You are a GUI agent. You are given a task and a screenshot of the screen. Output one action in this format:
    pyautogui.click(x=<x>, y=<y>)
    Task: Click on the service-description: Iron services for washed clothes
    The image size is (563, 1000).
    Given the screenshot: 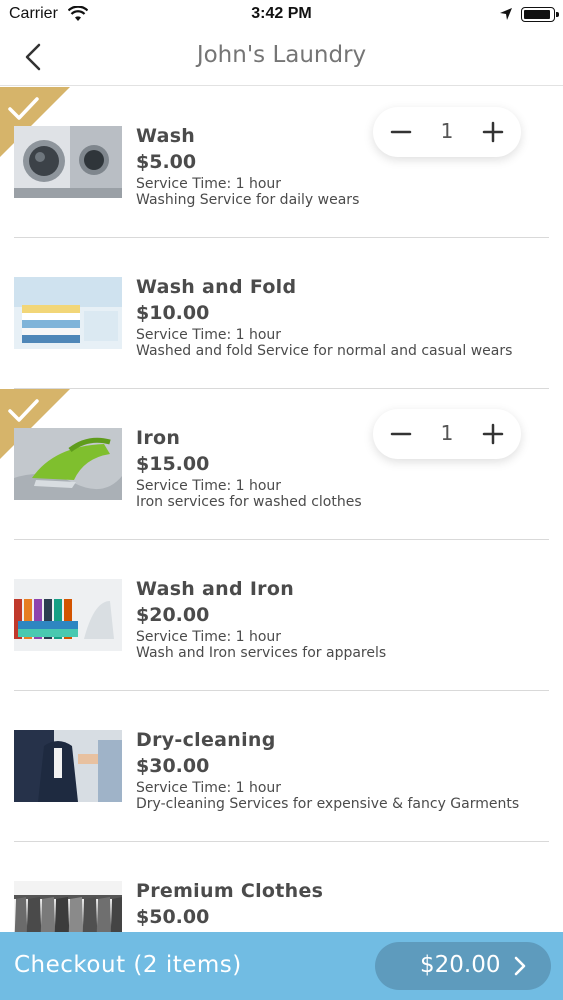 What is the action you would take?
    pyautogui.click(x=249, y=502)
    